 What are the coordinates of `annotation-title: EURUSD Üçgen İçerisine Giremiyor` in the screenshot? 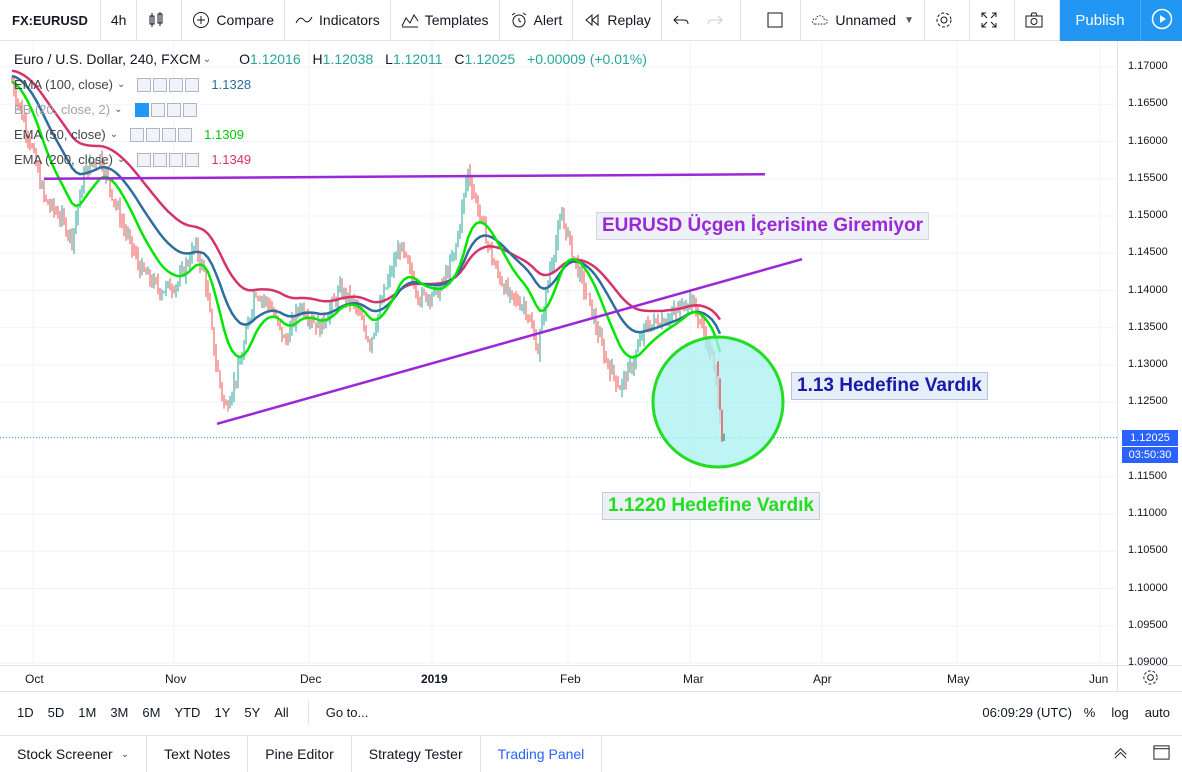 It's located at (762, 226).